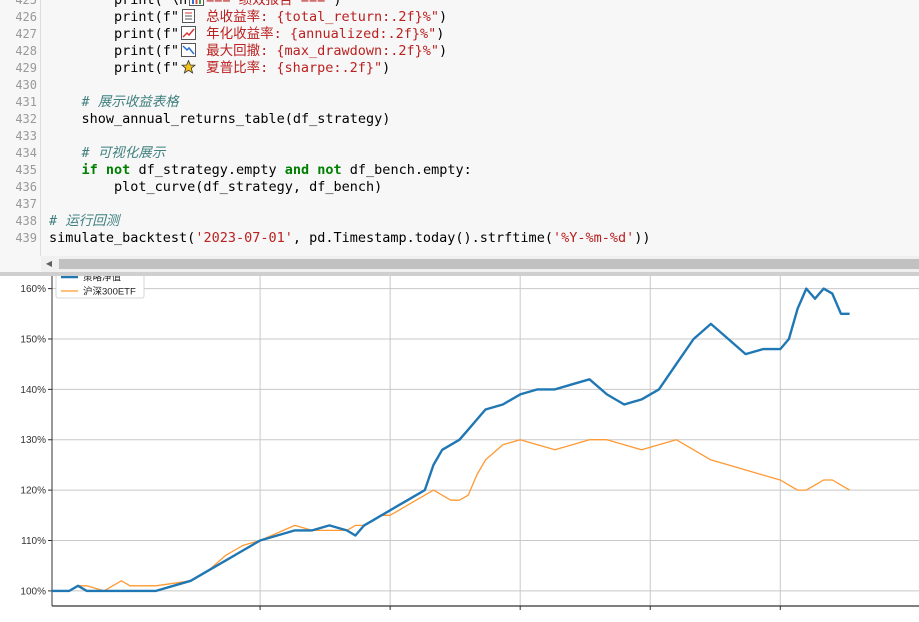 The height and width of the screenshot is (622, 919). What do you see at coordinates (33, 591) in the screenshot?
I see `y-tick-label: 100%` at bounding box center [33, 591].